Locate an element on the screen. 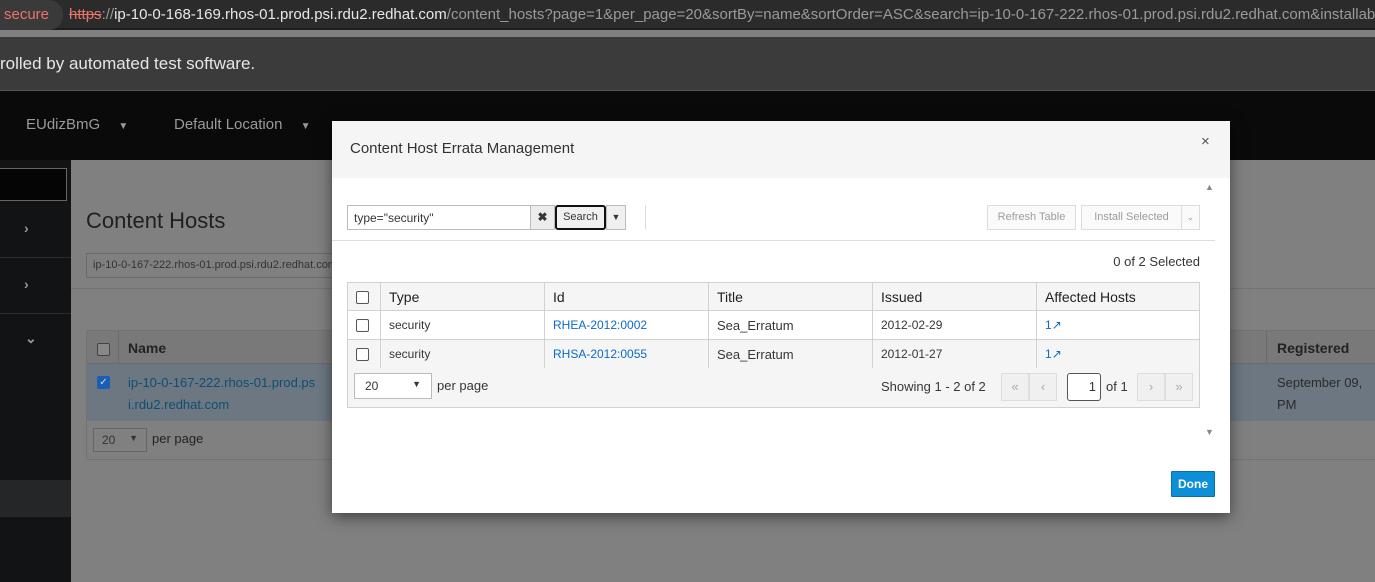 Image resolution: width=1375 pixels, height=582 pixels. page-of: of 1 is located at coordinates (1117, 386).